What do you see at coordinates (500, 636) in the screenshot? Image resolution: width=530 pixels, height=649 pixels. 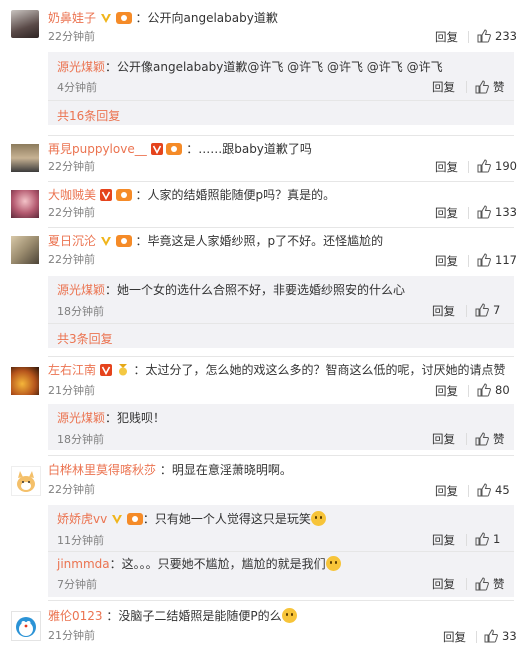 I see `like-button: 33` at bounding box center [500, 636].